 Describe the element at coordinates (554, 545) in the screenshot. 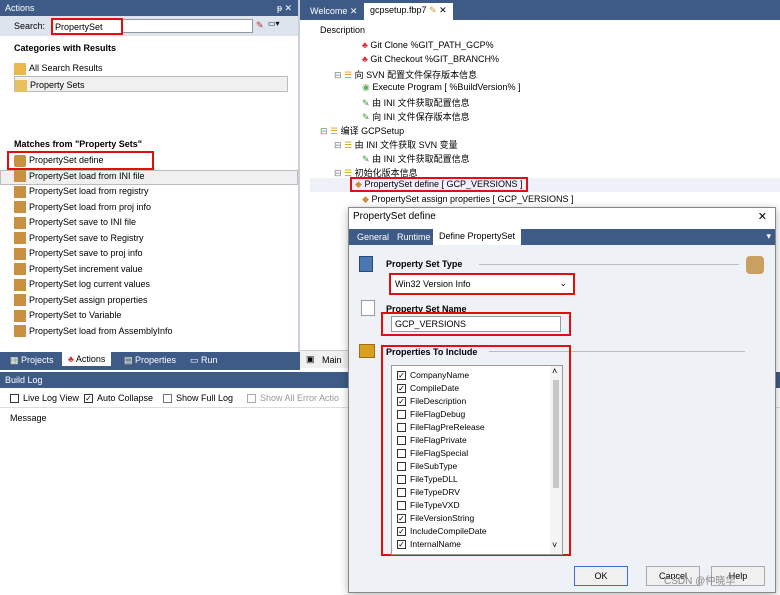

I see `scroll-down-icon: ˅` at that location.